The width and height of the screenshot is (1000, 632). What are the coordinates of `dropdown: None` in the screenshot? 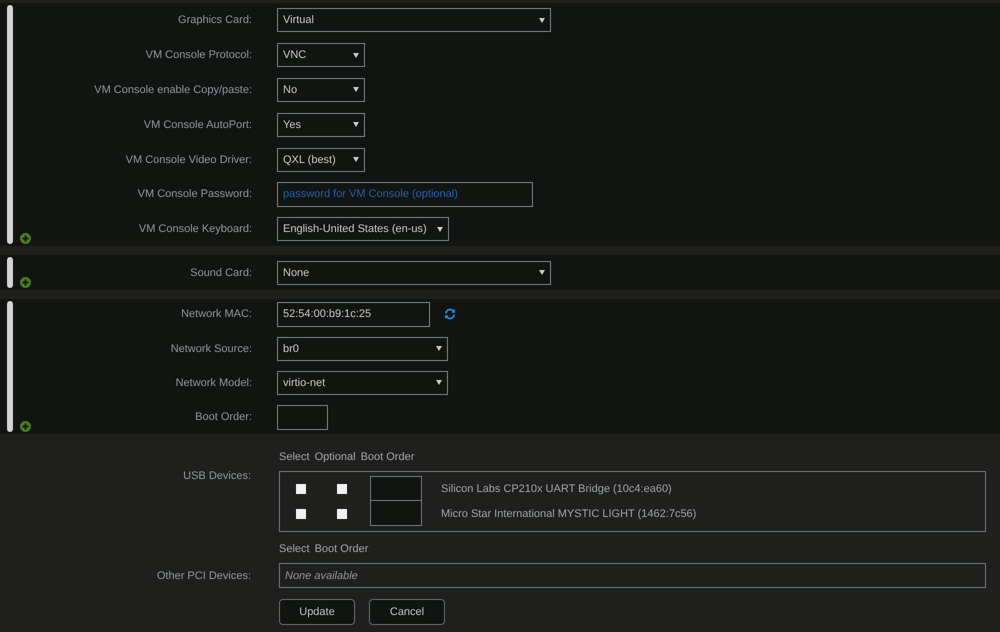 It's located at (414, 272).